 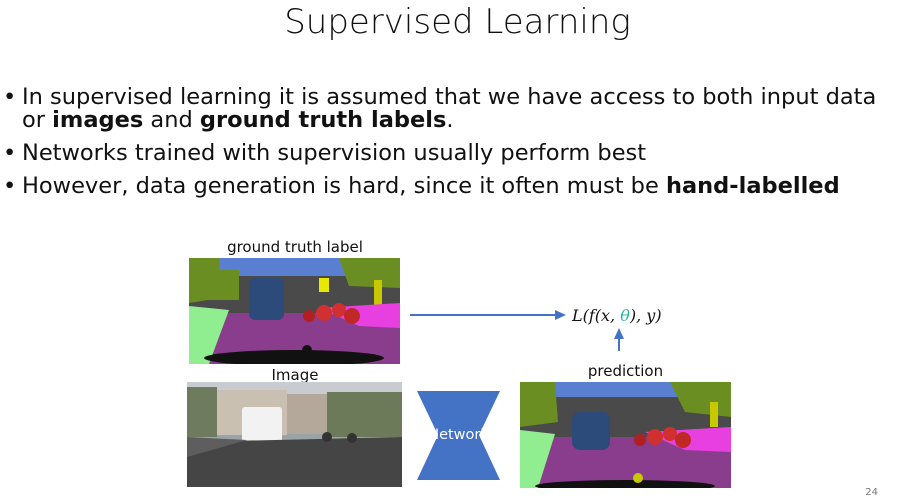 I want to click on figure-arrows, so click(x=517, y=330).